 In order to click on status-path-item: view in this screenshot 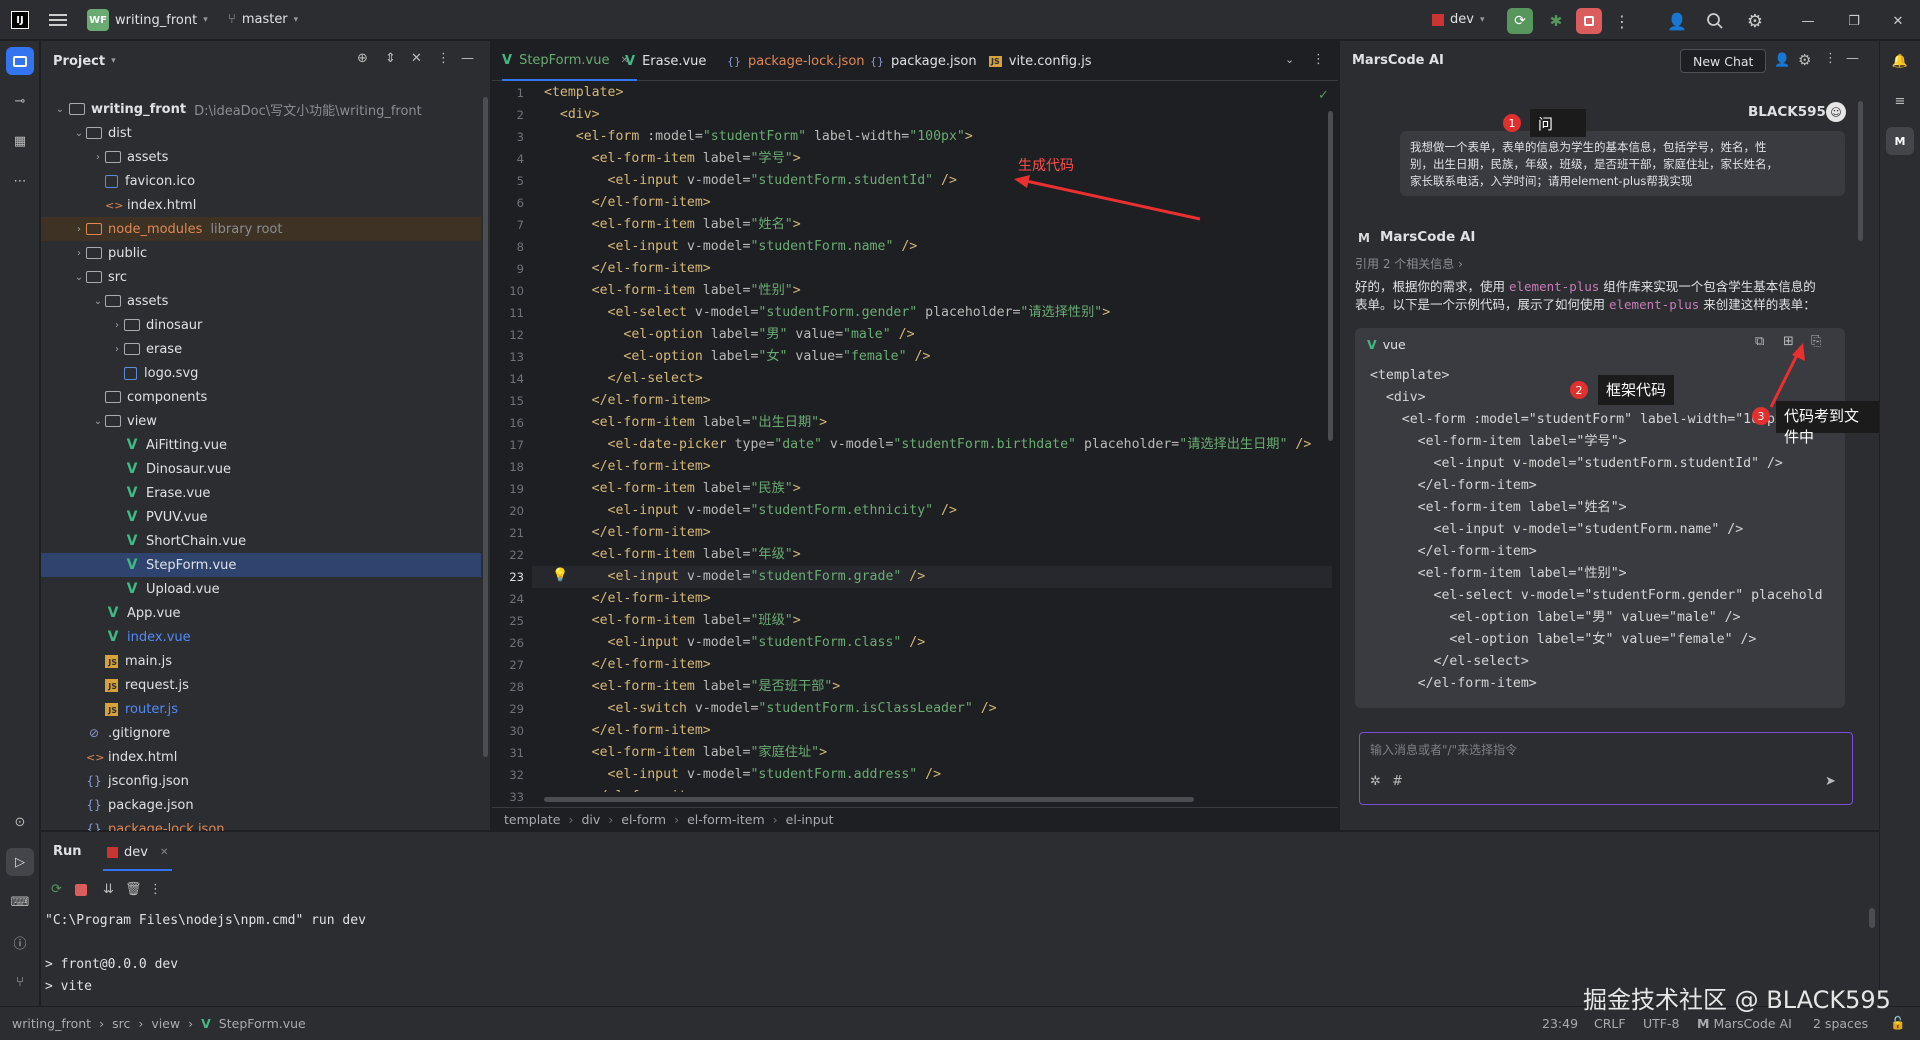, I will do `click(165, 1023)`.